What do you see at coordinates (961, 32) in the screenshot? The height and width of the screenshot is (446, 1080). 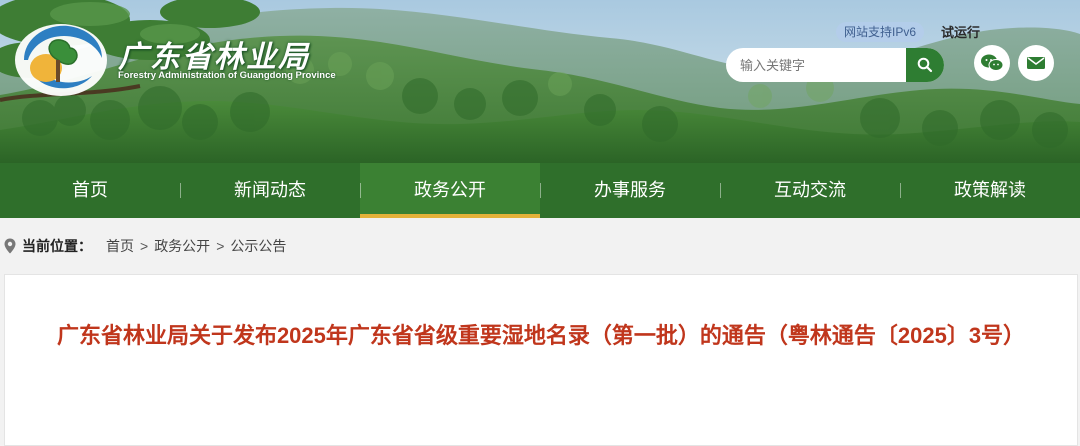 I see `trial-run-label: 试运行` at bounding box center [961, 32].